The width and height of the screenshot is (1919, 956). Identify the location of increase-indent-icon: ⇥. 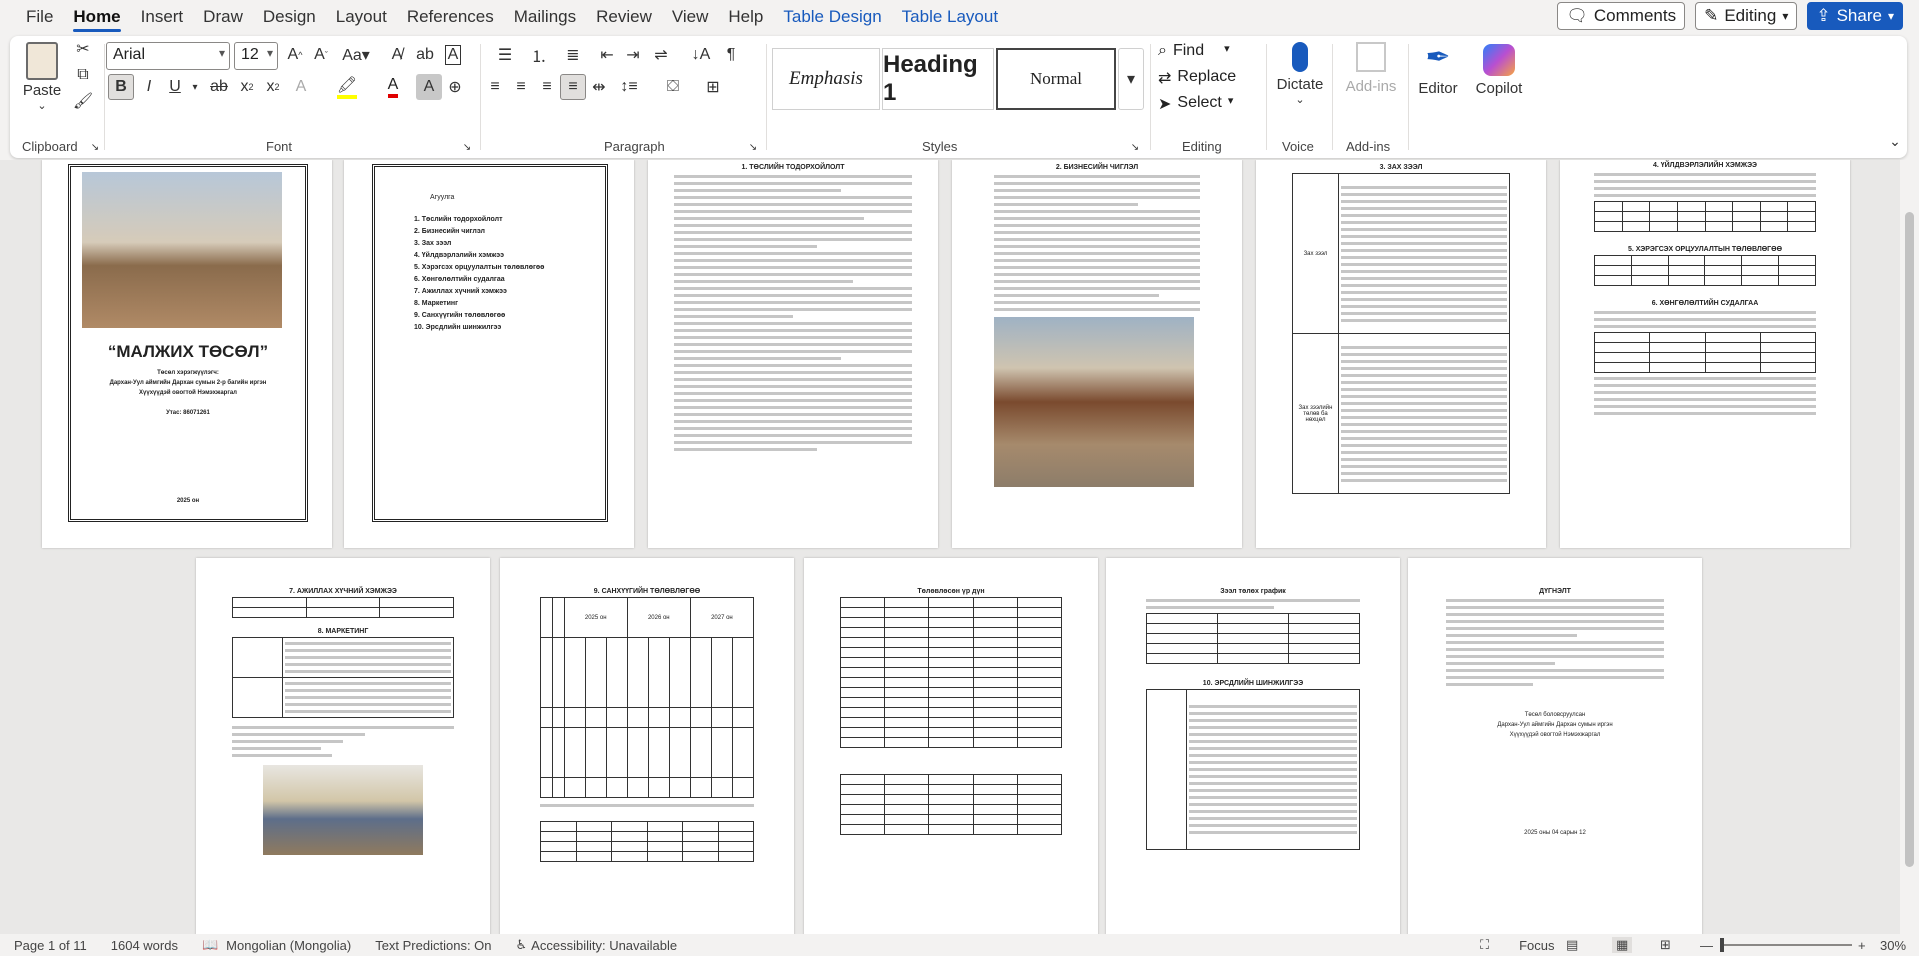
(633, 55).